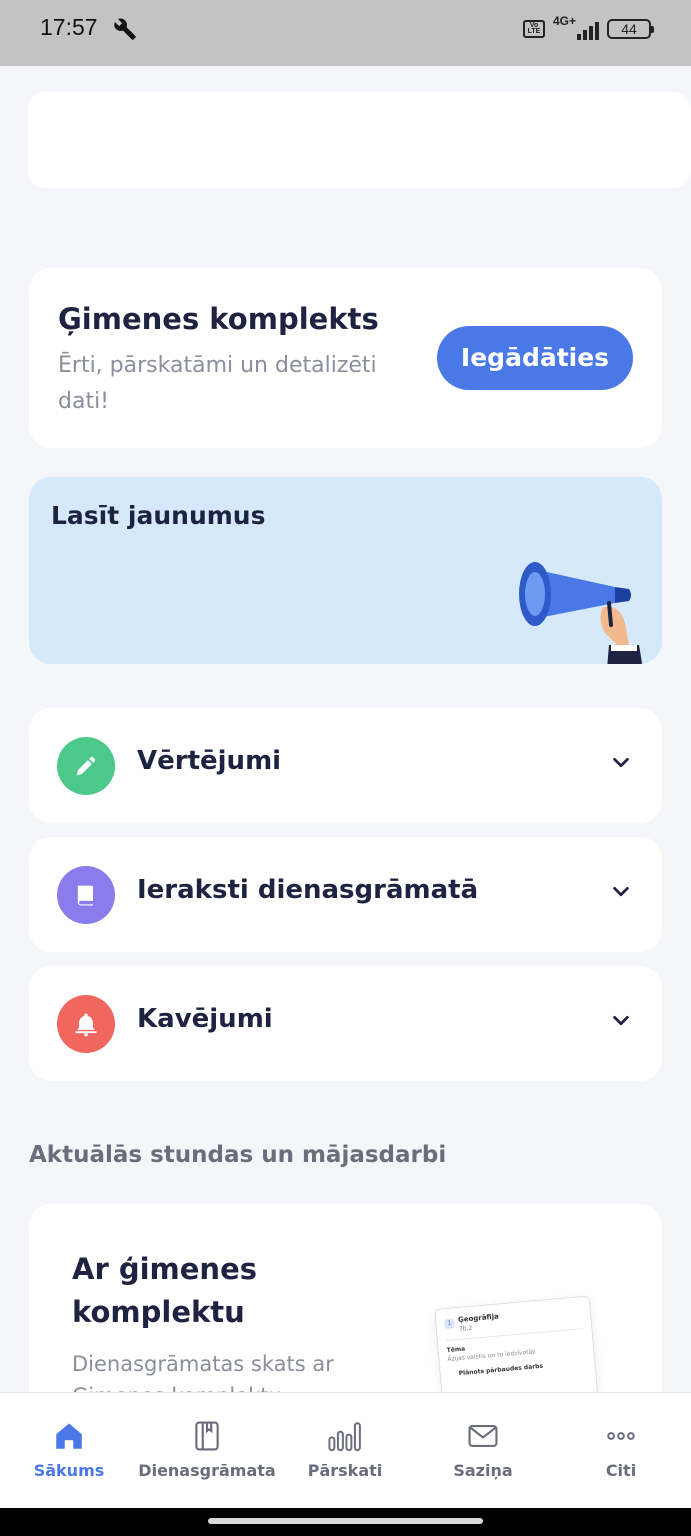 The width and height of the screenshot is (691, 1536). Describe the element at coordinates (534, 29) in the screenshot. I see `volte-indicator: Vo LTE` at that location.